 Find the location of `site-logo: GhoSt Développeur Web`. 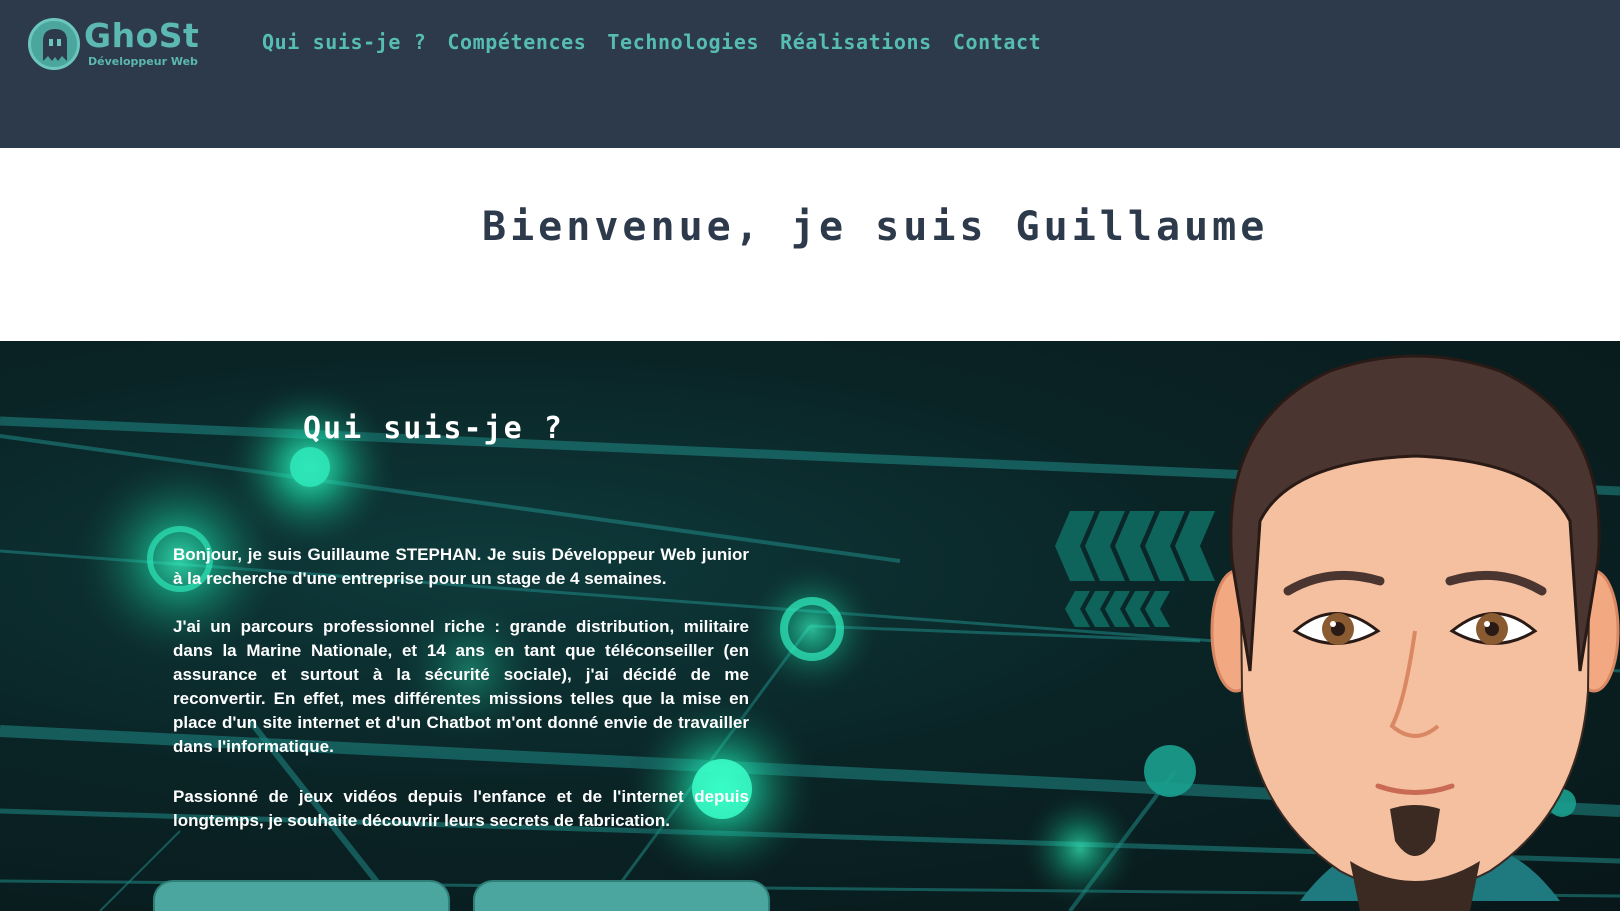

site-logo: GhoSt Développeur Web is located at coordinates (118, 44).